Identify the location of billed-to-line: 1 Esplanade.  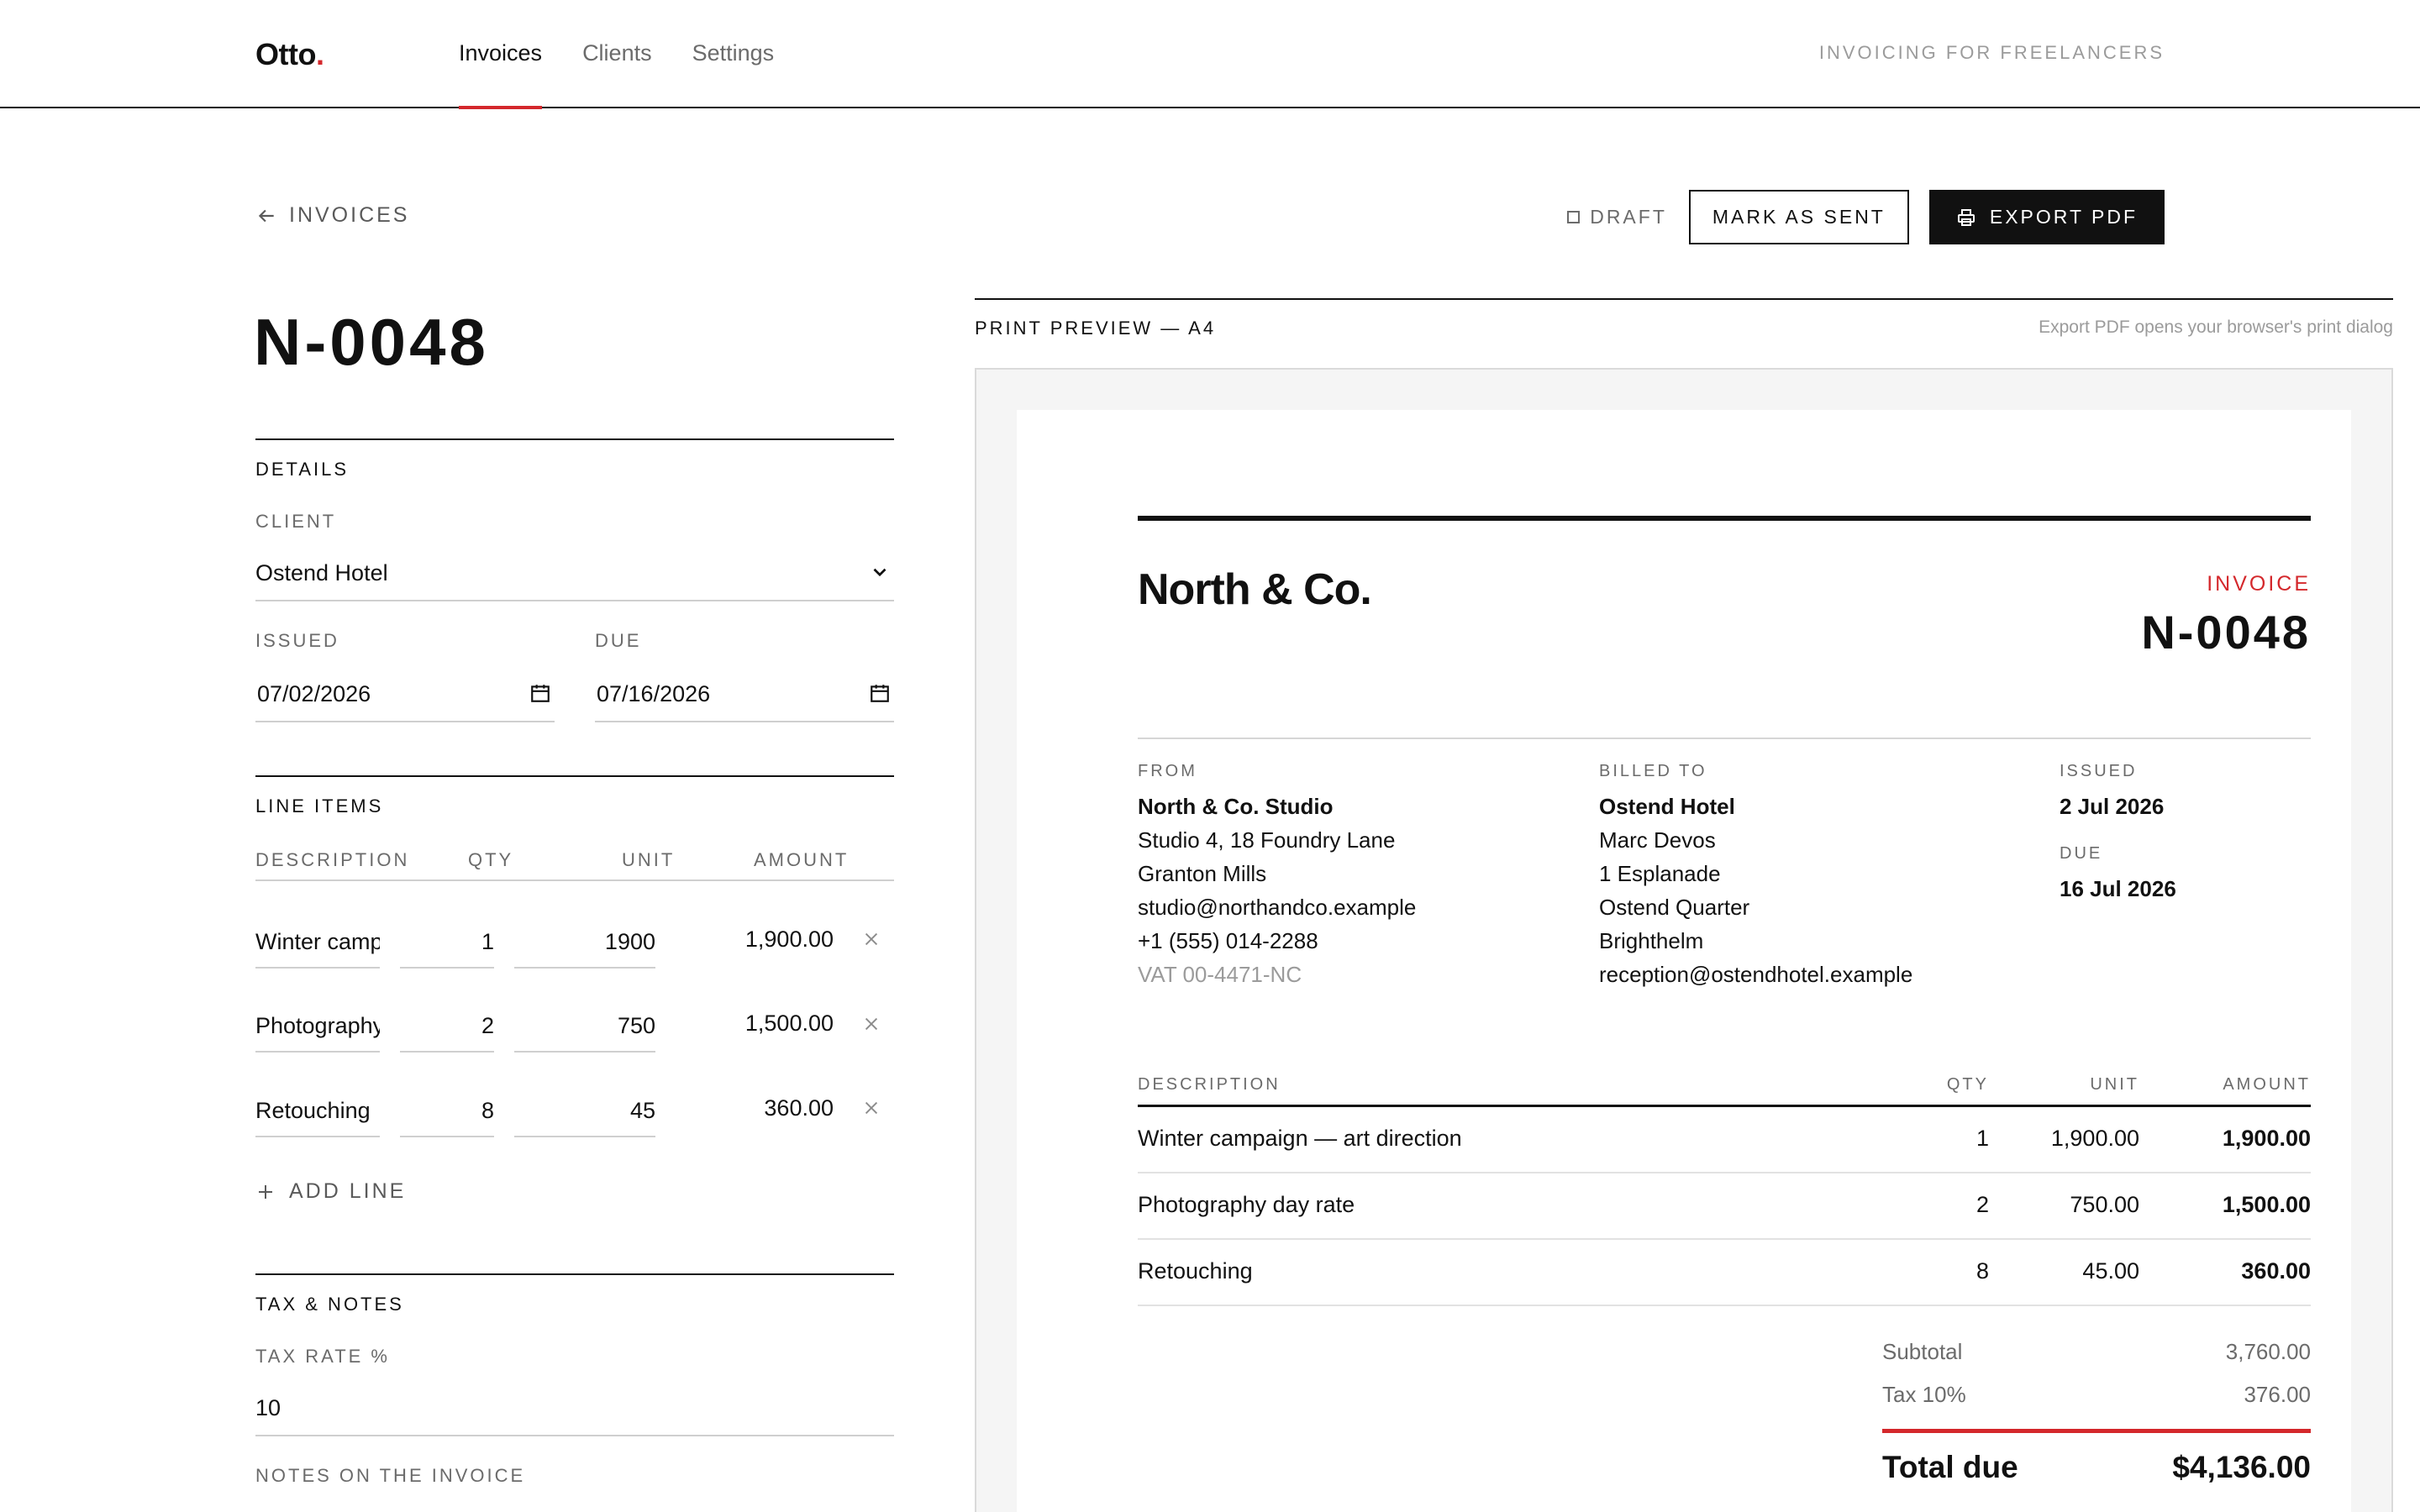
(1660, 873).